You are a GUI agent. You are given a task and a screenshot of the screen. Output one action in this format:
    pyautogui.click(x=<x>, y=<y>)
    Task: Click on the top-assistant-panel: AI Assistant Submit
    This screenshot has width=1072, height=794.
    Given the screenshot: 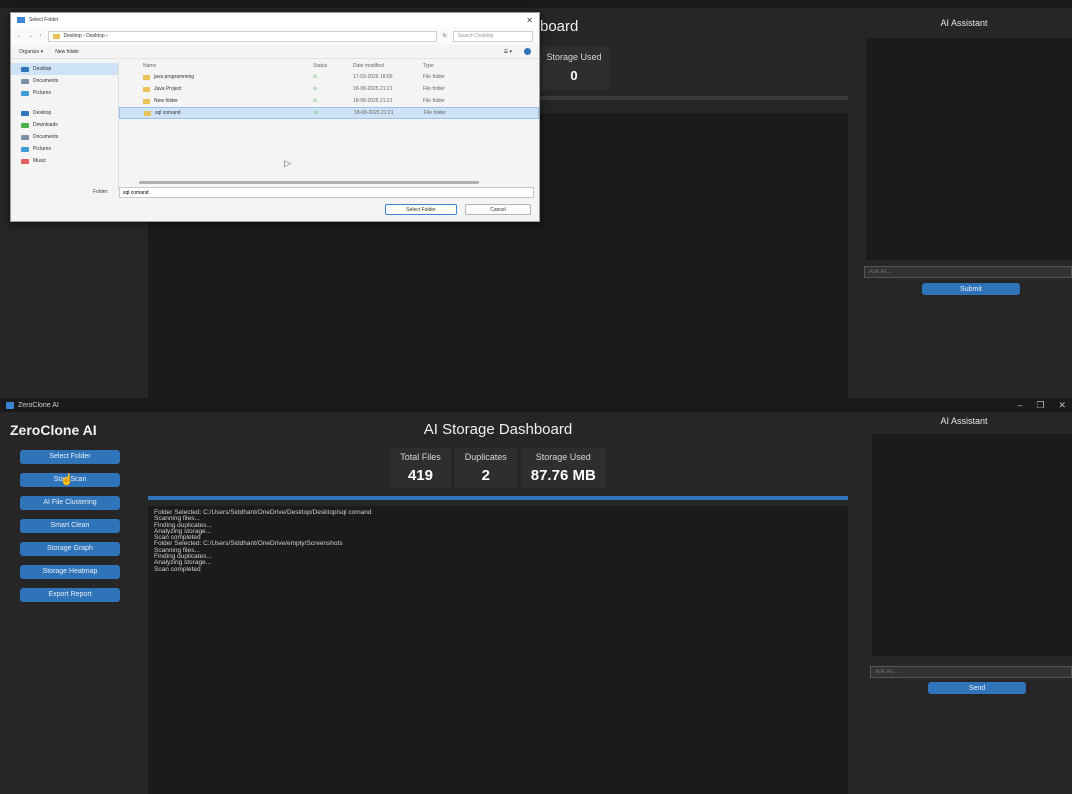 What is the action you would take?
    pyautogui.click(x=964, y=203)
    